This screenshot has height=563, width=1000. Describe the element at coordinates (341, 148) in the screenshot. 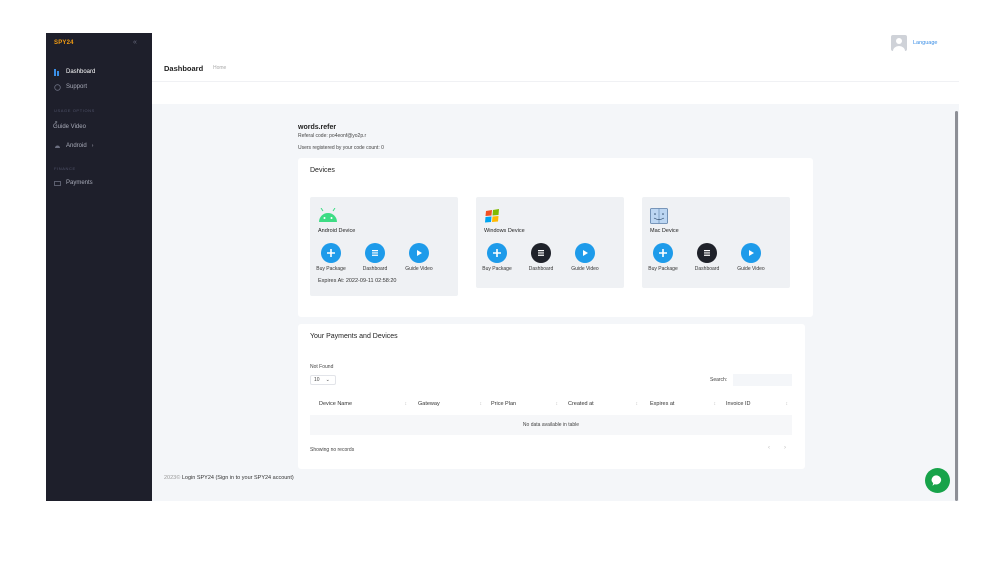

I see `registered-count: Users registered by your code count: 0` at that location.